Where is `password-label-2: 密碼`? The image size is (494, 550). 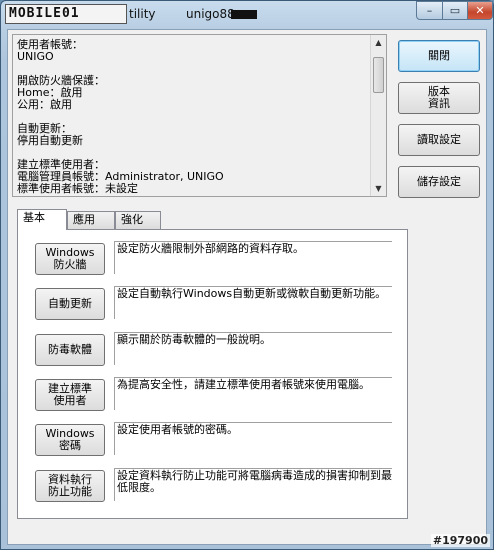
password-label-2: 密碼 is located at coordinates (70, 445).